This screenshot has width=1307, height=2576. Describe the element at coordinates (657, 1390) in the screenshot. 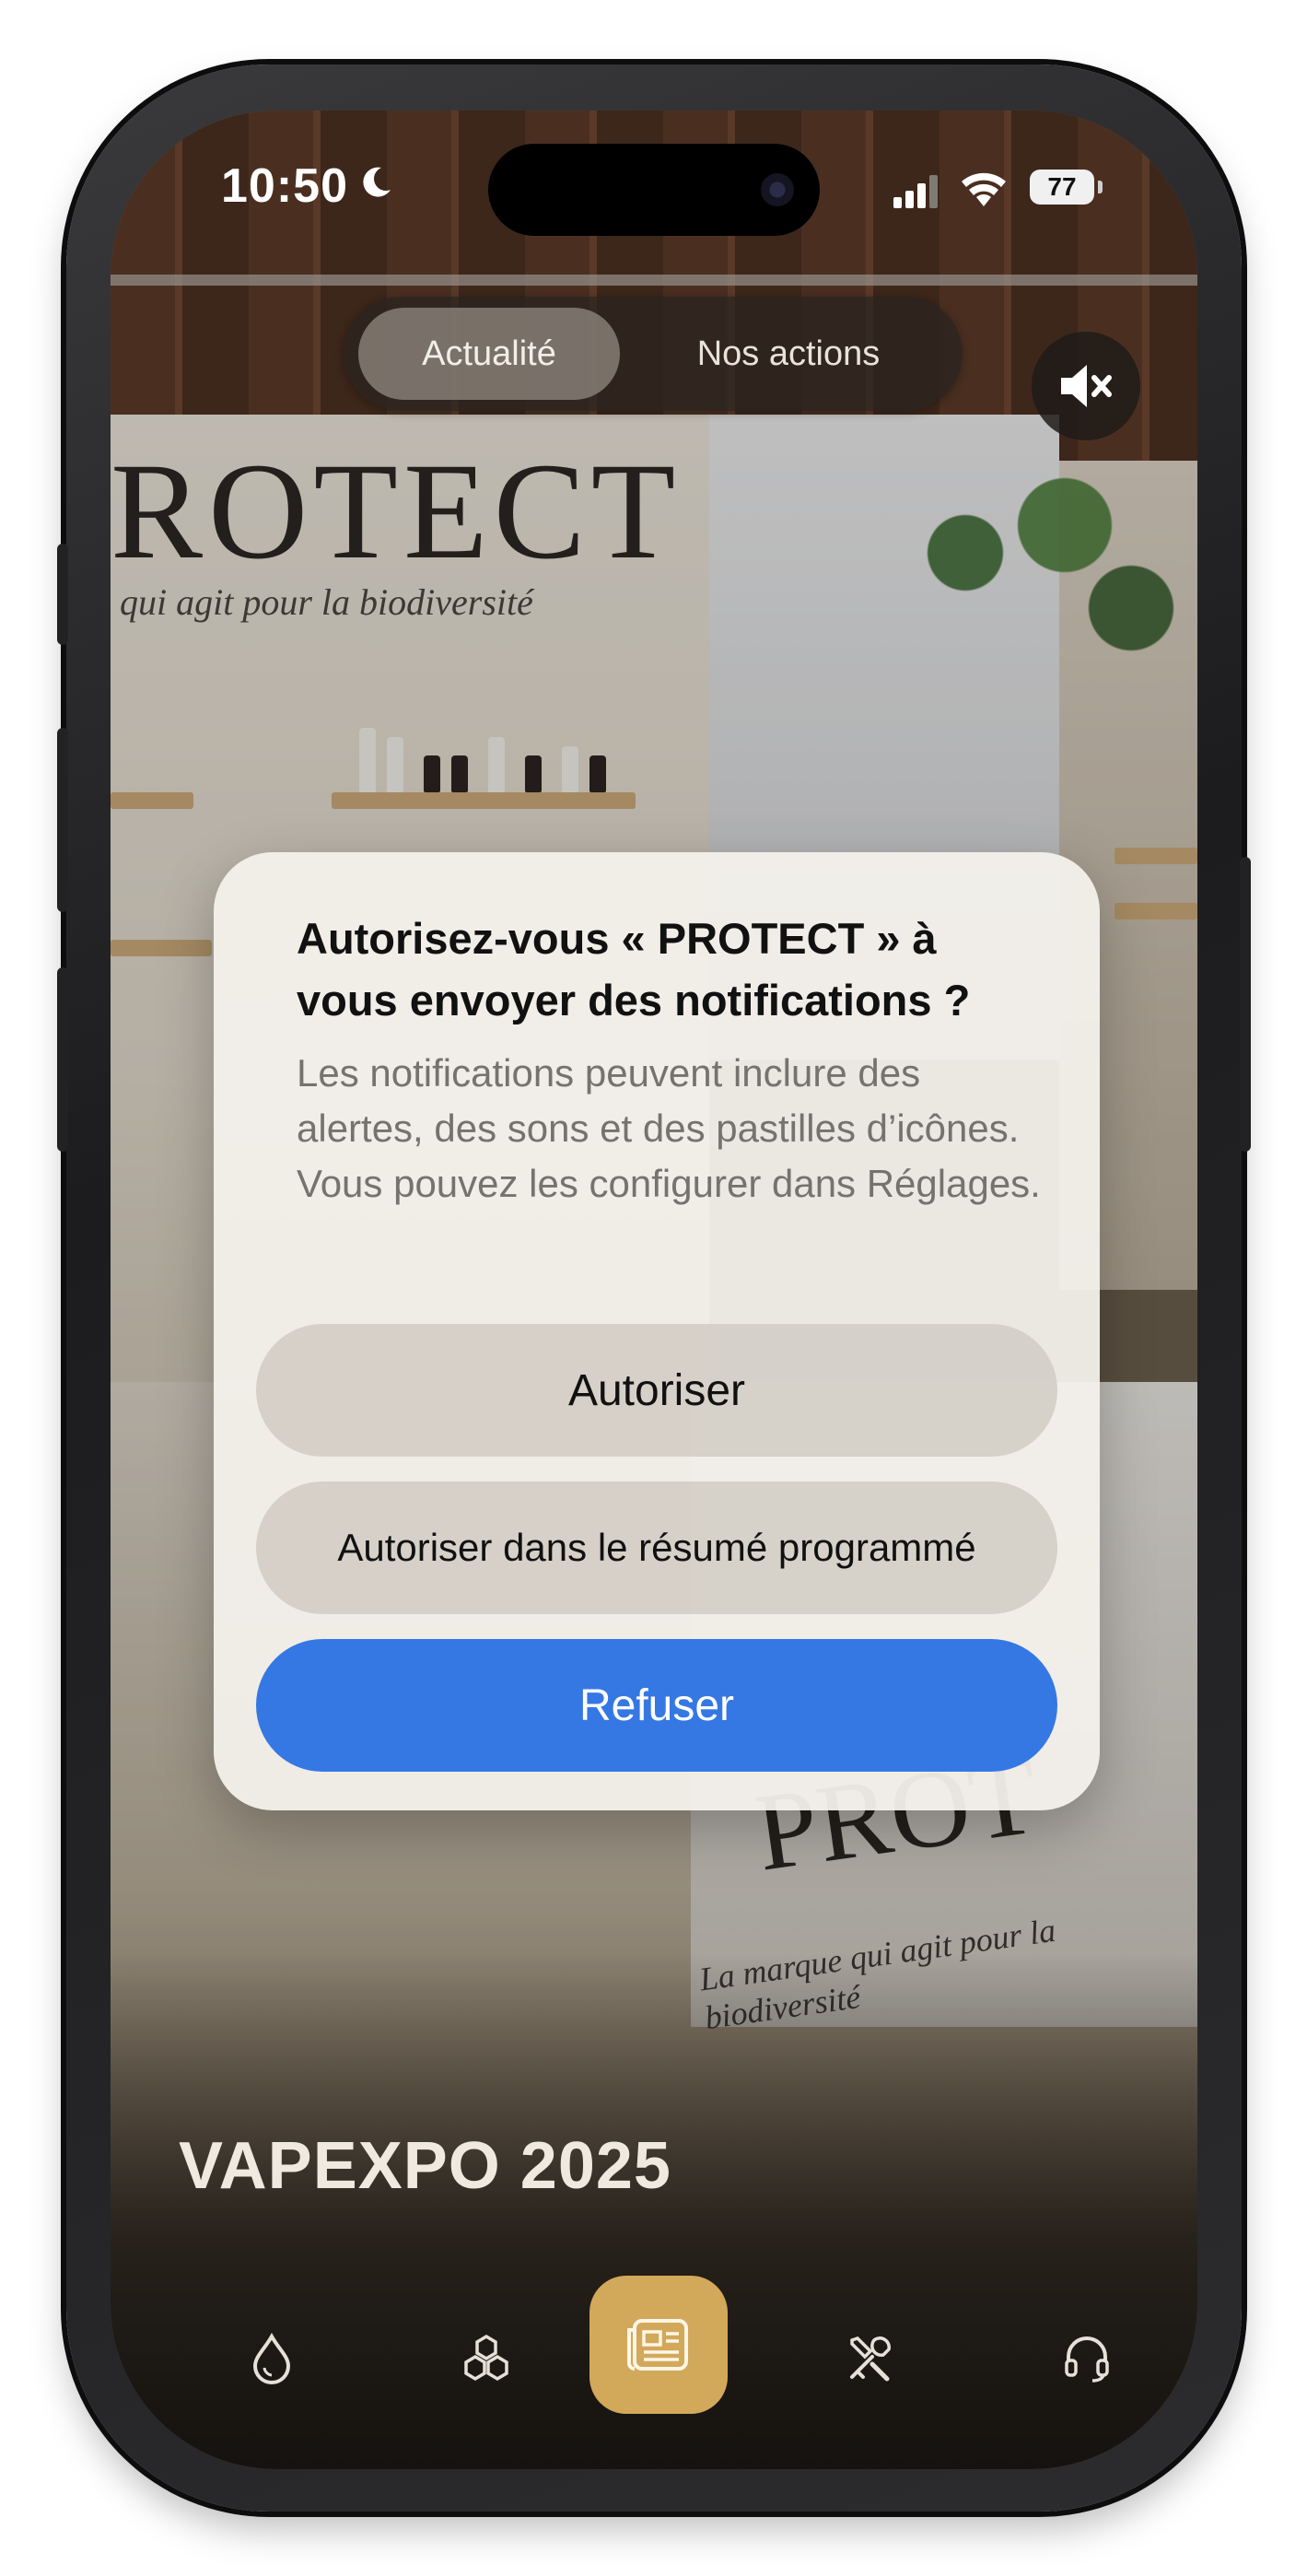

I see `allow-button: Autoriser` at that location.